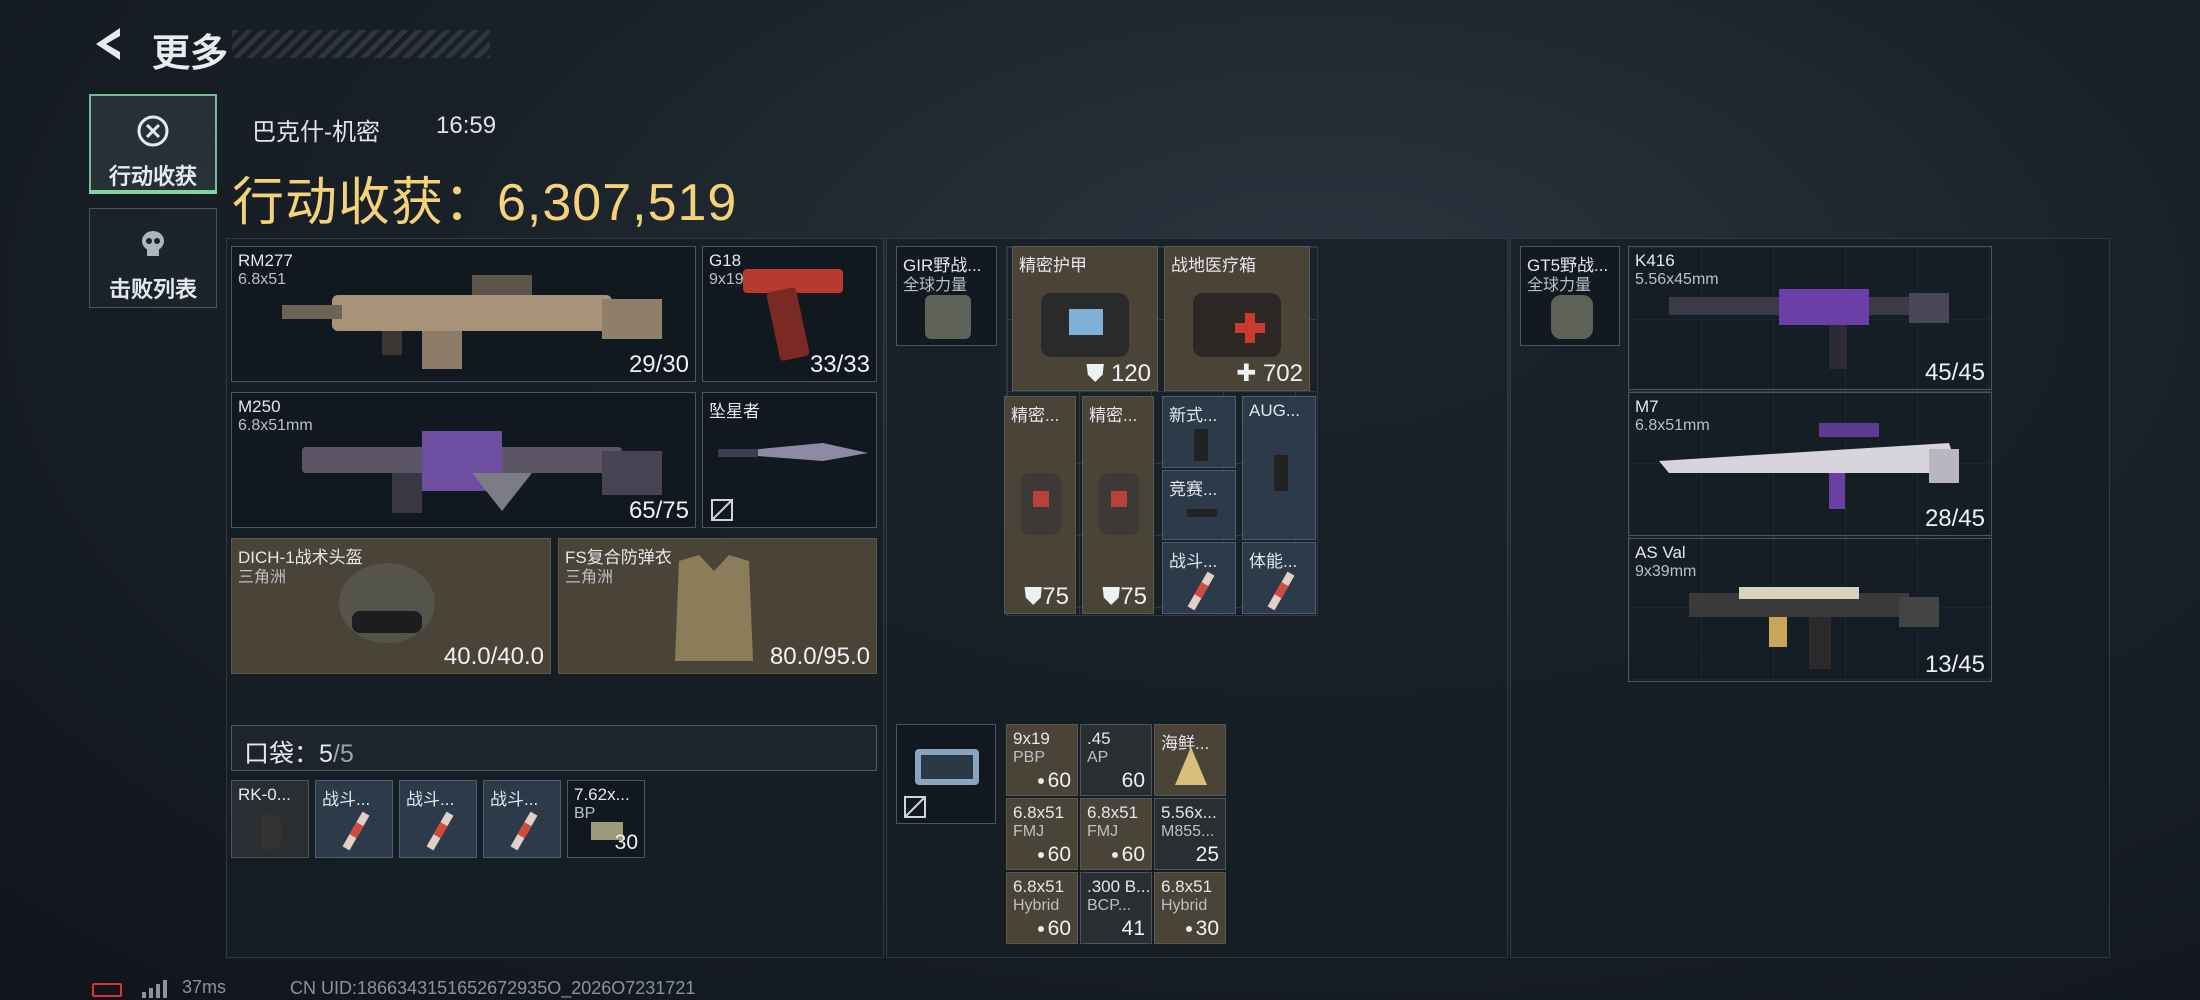 The height and width of the screenshot is (1000, 2200). What do you see at coordinates (793, 452) in the screenshot?
I see `knife-icon` at bounding box center [793, 452].